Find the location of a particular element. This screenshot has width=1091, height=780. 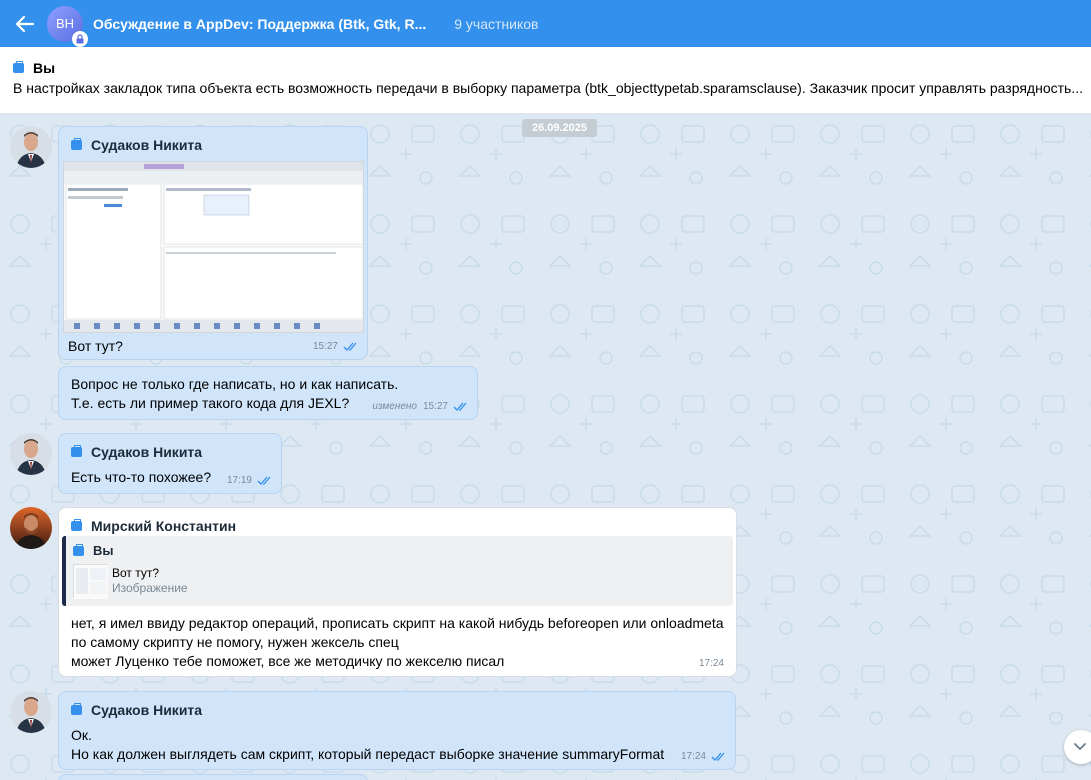

reply-preview: Вы Вот тут? Изображение is located at coordinates (397, 571).